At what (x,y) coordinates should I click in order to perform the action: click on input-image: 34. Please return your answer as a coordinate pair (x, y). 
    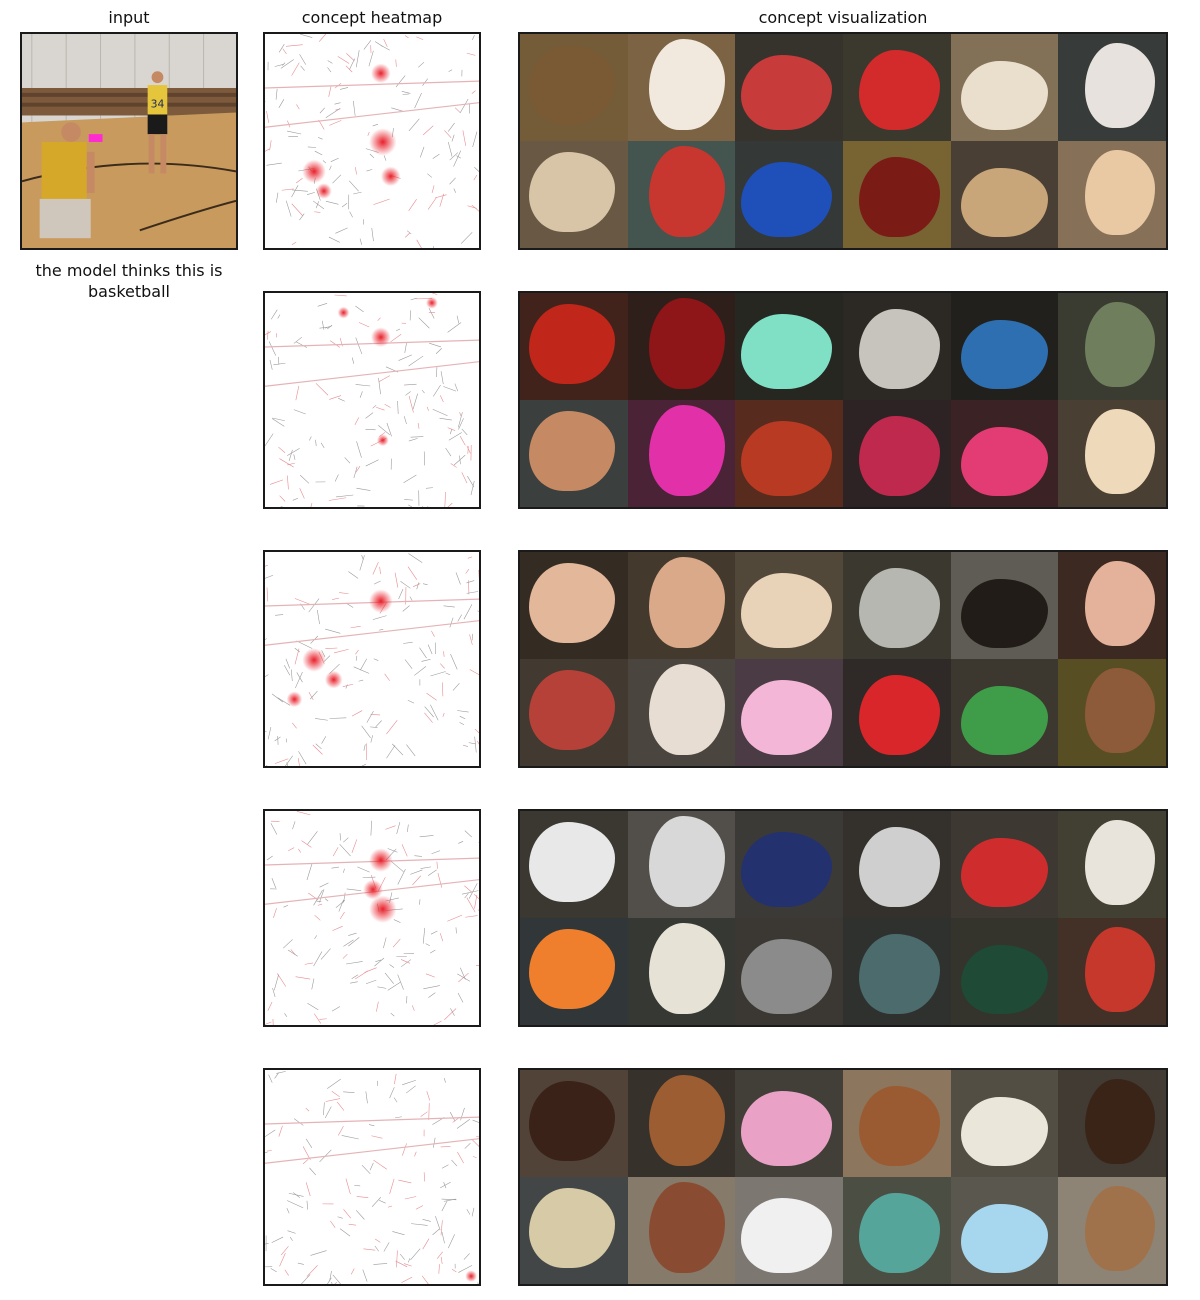
    Looking at the image, I should click on (129, 141).